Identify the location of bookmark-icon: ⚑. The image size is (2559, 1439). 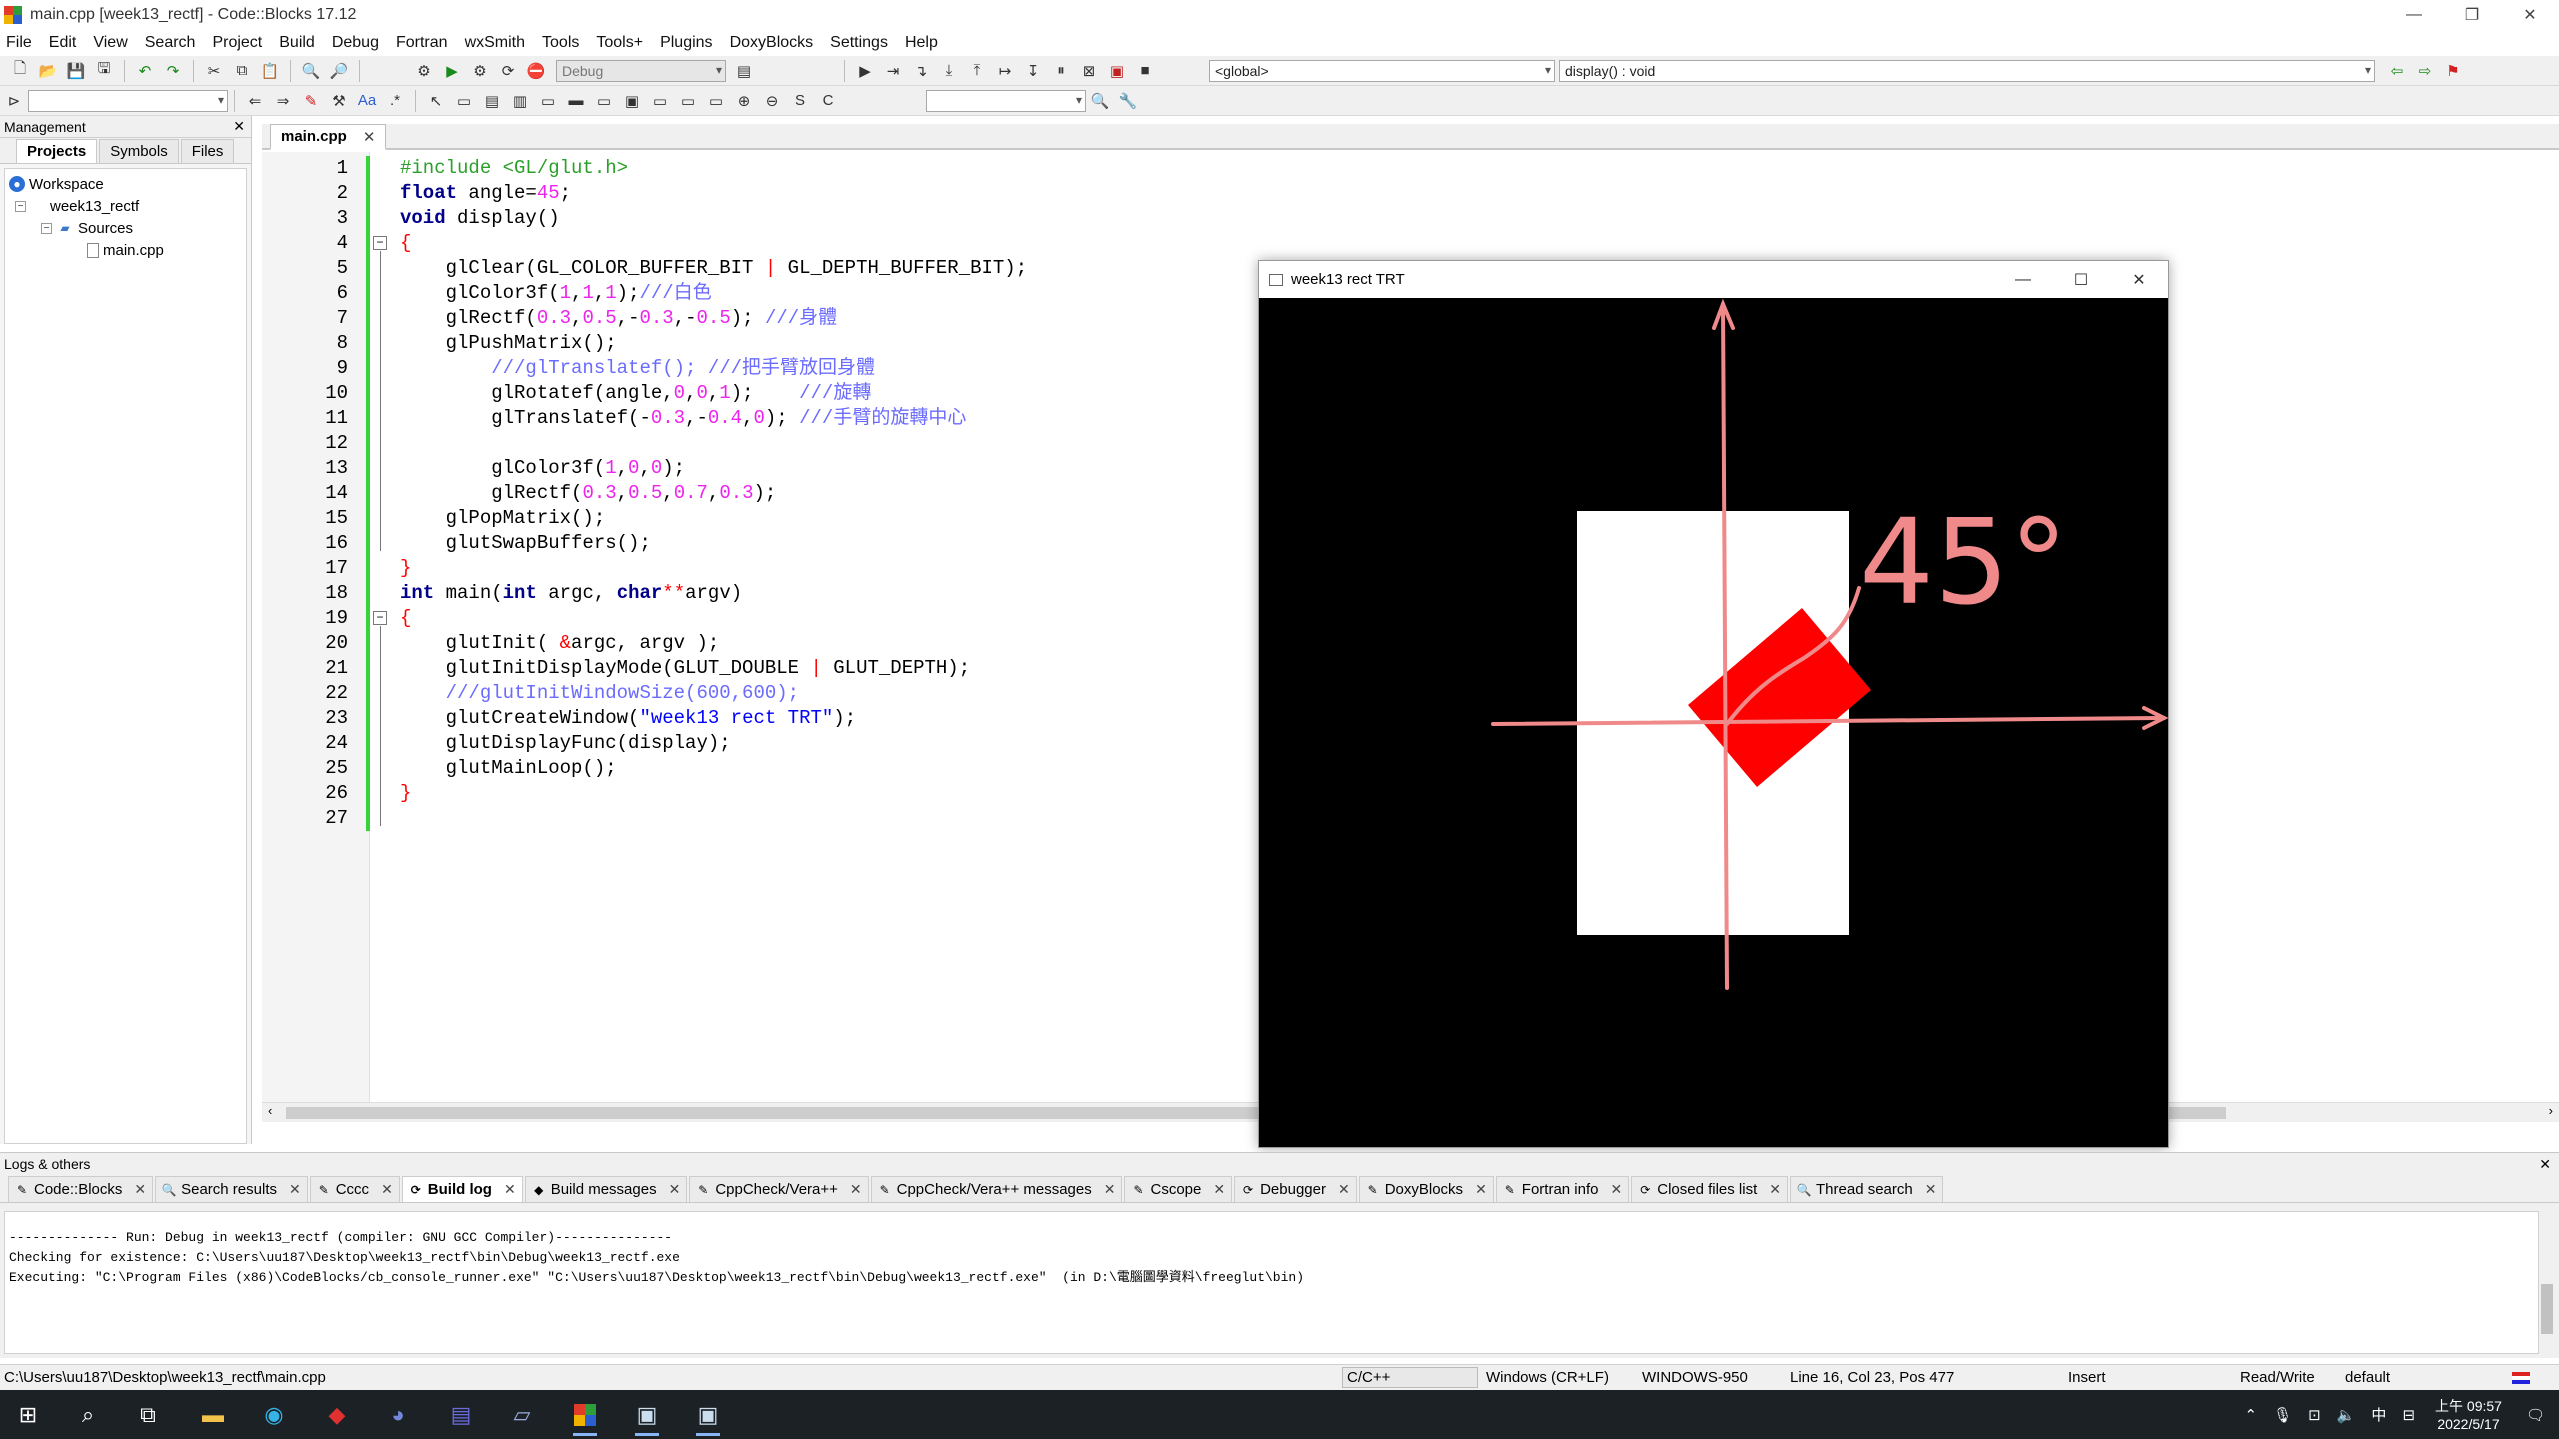
(2453, 71).